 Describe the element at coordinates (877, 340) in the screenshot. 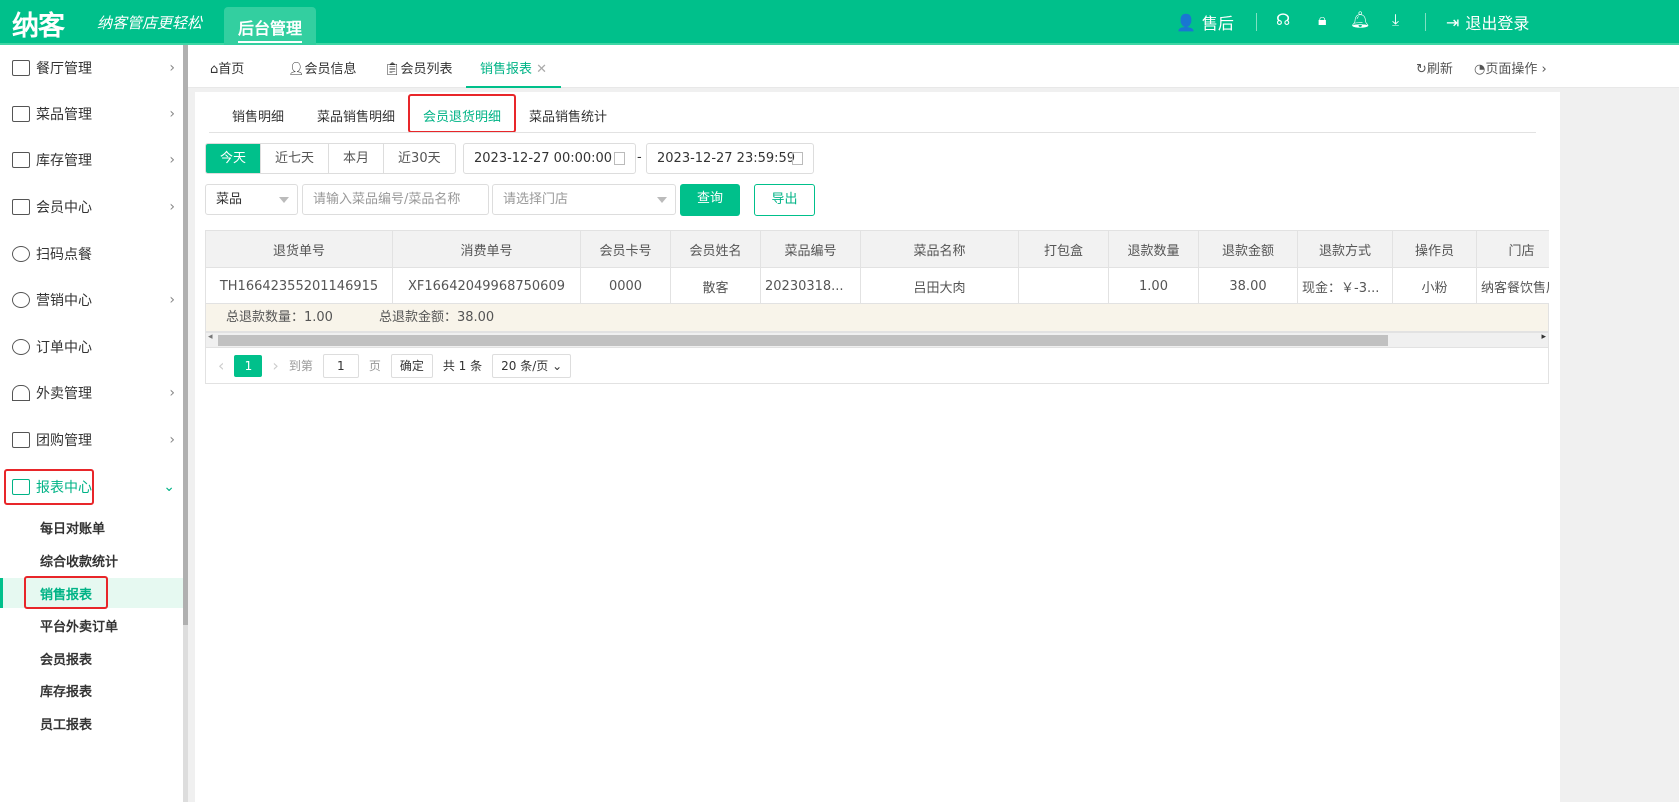

I see `horizontal-scrollbar: ◂ ▸` at that location.